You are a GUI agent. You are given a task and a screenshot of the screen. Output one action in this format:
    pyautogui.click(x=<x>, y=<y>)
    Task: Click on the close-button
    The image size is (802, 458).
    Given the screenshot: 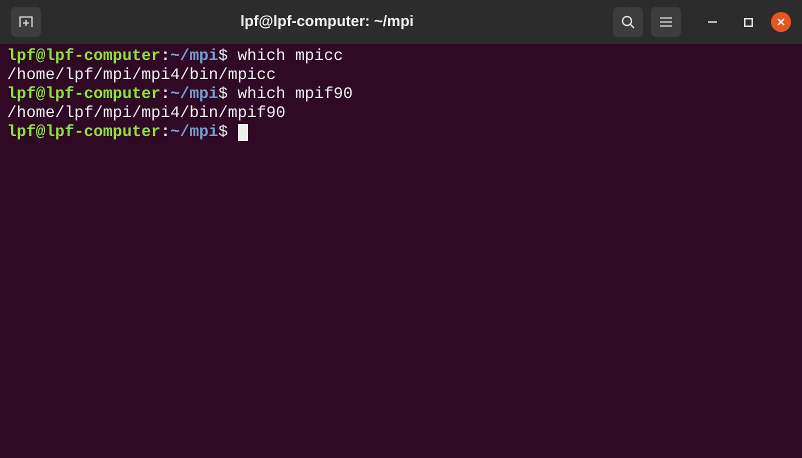 What is the action you would take?
    pyautogui.click(x=781, y=22)
    